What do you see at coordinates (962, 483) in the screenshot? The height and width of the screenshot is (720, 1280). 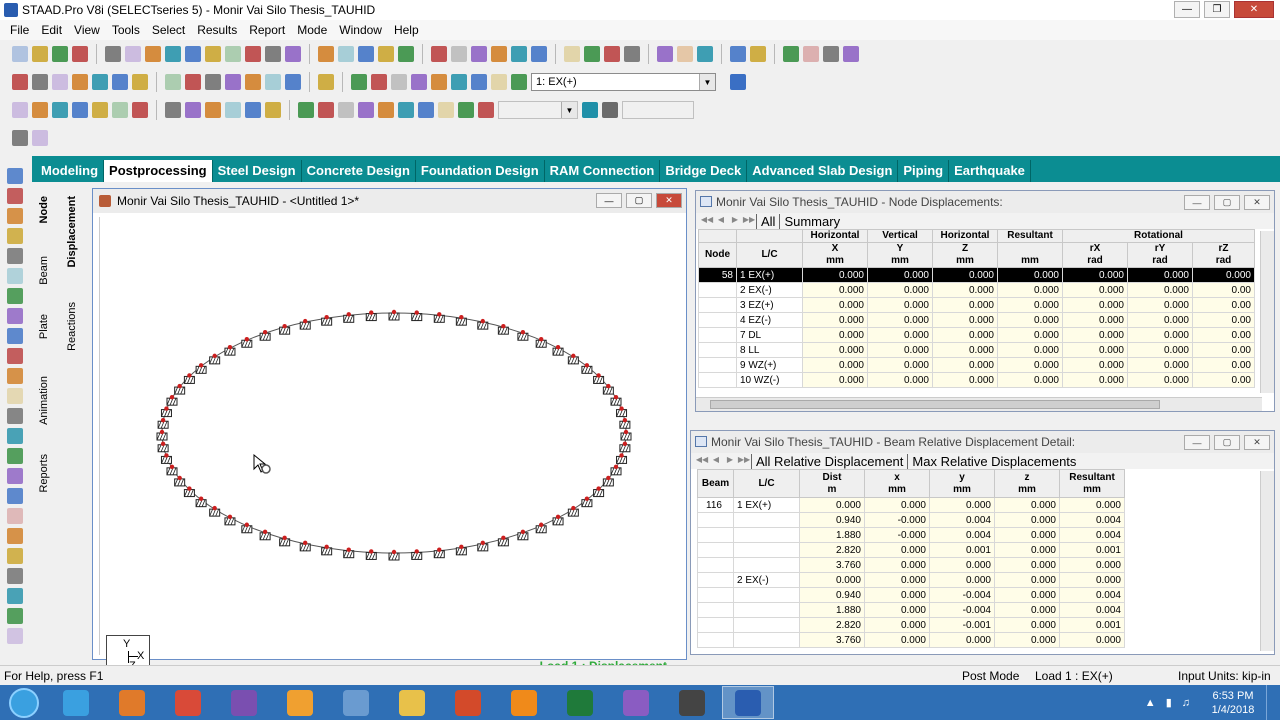 I see `col-header: y mm` at bounding box center [962, 483].